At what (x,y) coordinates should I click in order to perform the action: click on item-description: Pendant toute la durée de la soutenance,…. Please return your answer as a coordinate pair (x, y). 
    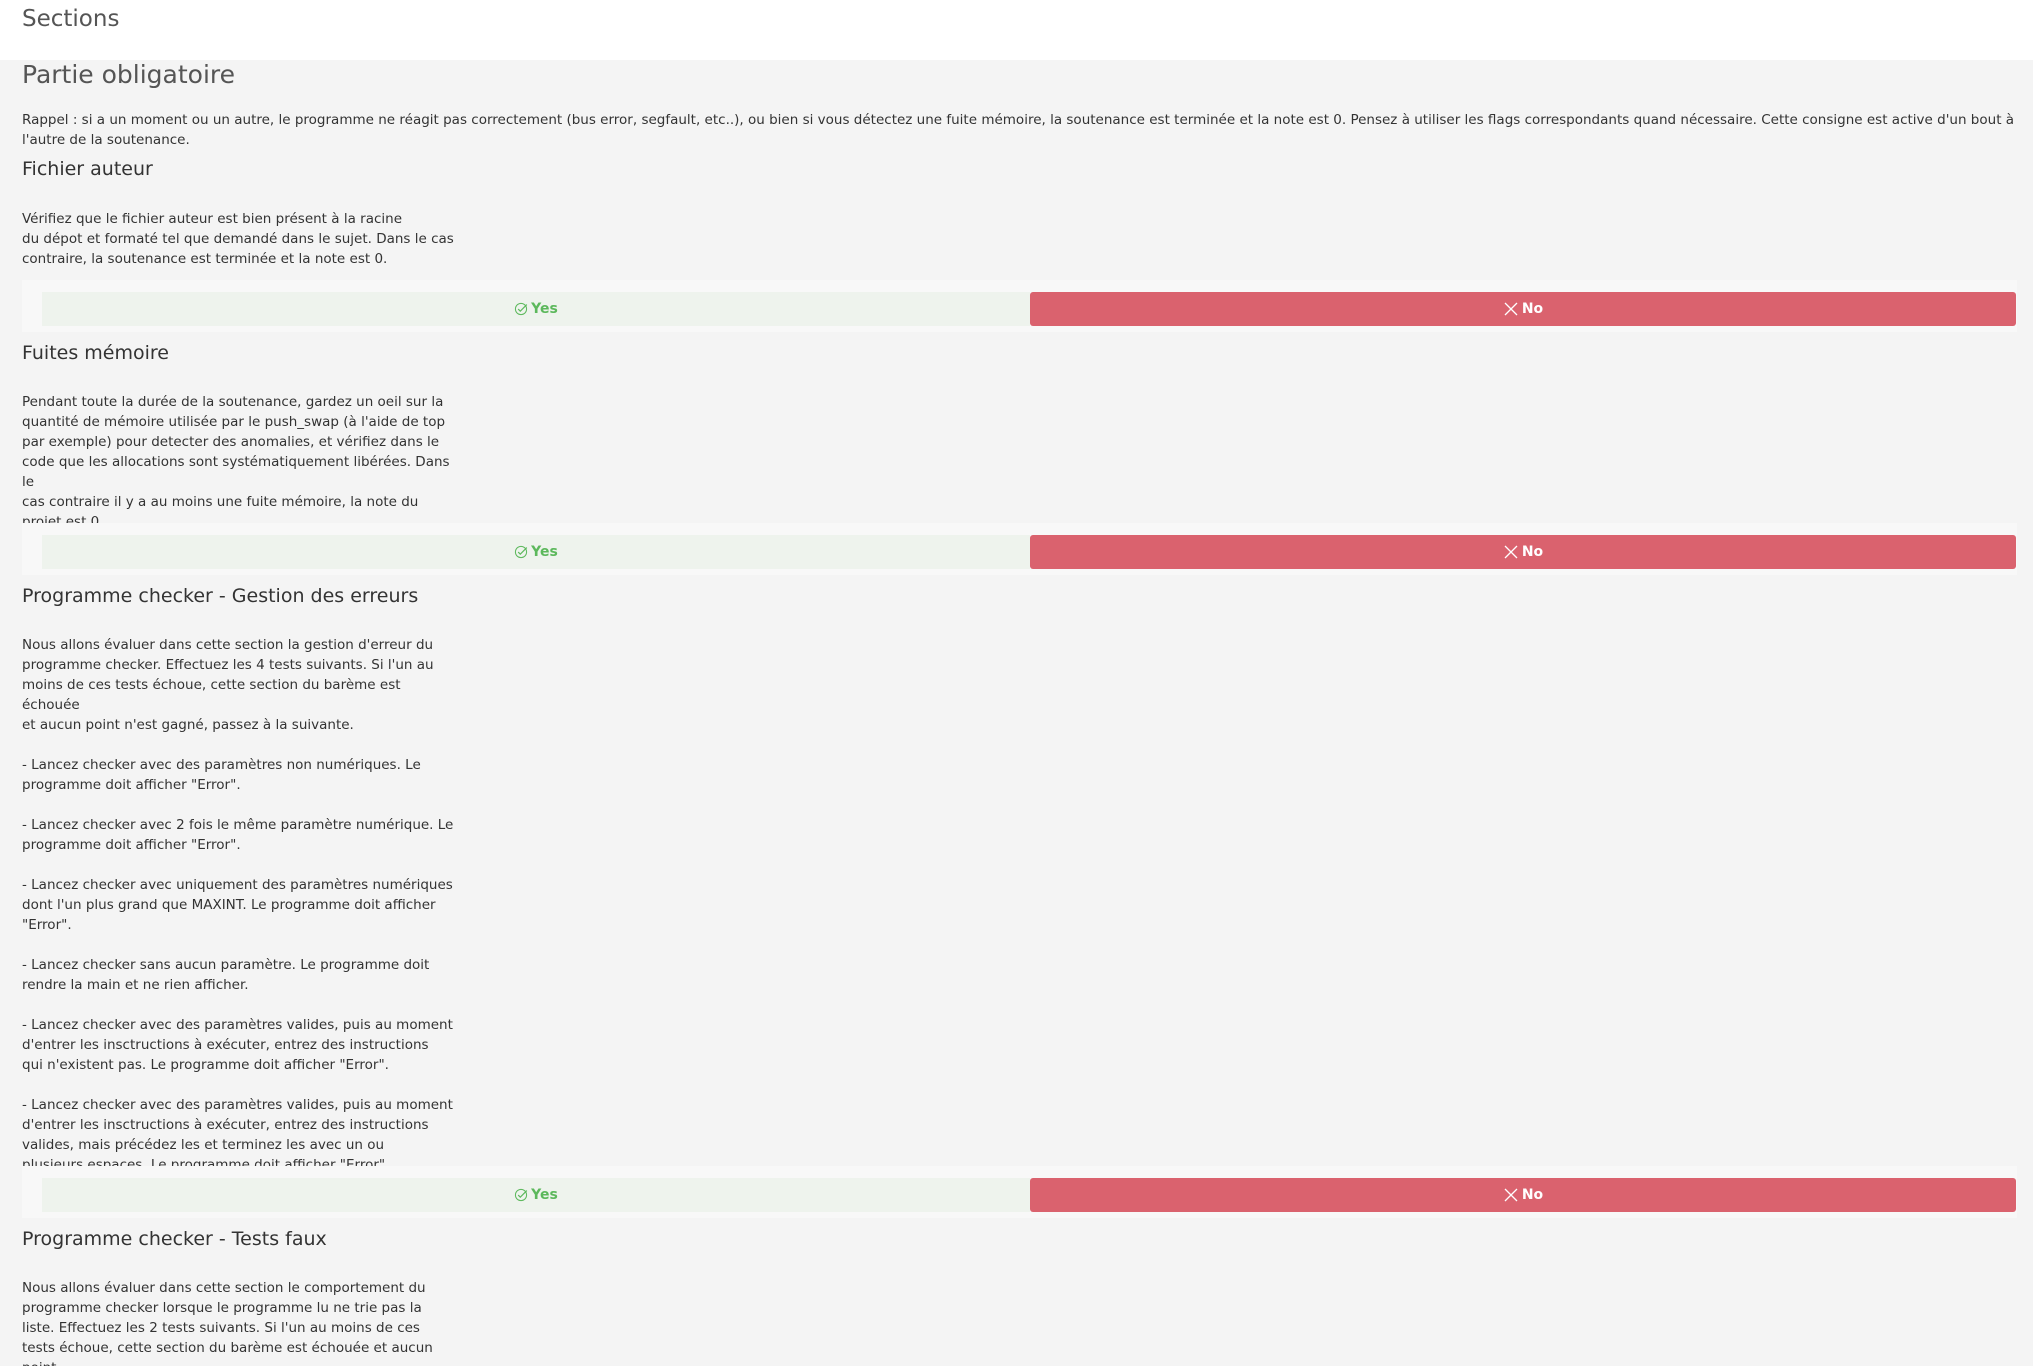
    Looking at the image, I should click on (242, 462).